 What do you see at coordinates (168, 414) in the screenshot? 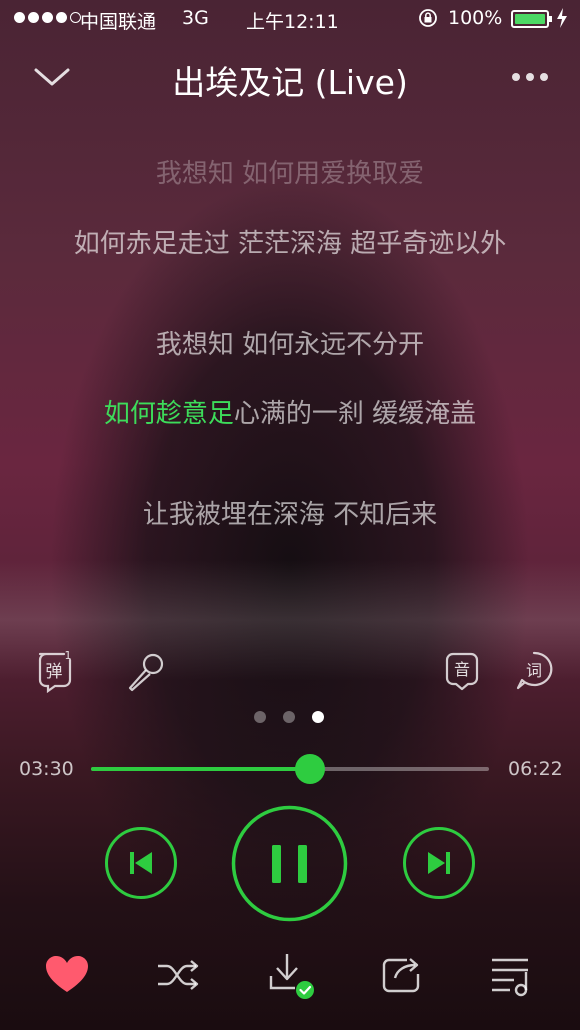
I see `lyric-sung-part: 如何趁意足` at bounding box center [168, 414].